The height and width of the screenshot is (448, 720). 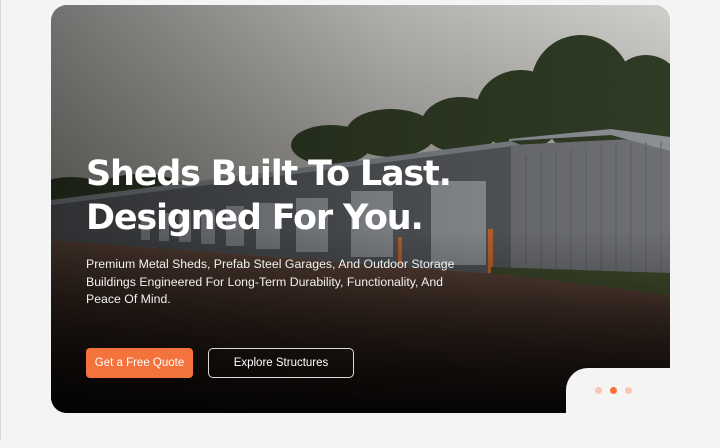 What do you see at coordinates (255, 218) in the screenshot?
I see `hero-headline-line2: Designed For You.` at bounding box center [255, 218].